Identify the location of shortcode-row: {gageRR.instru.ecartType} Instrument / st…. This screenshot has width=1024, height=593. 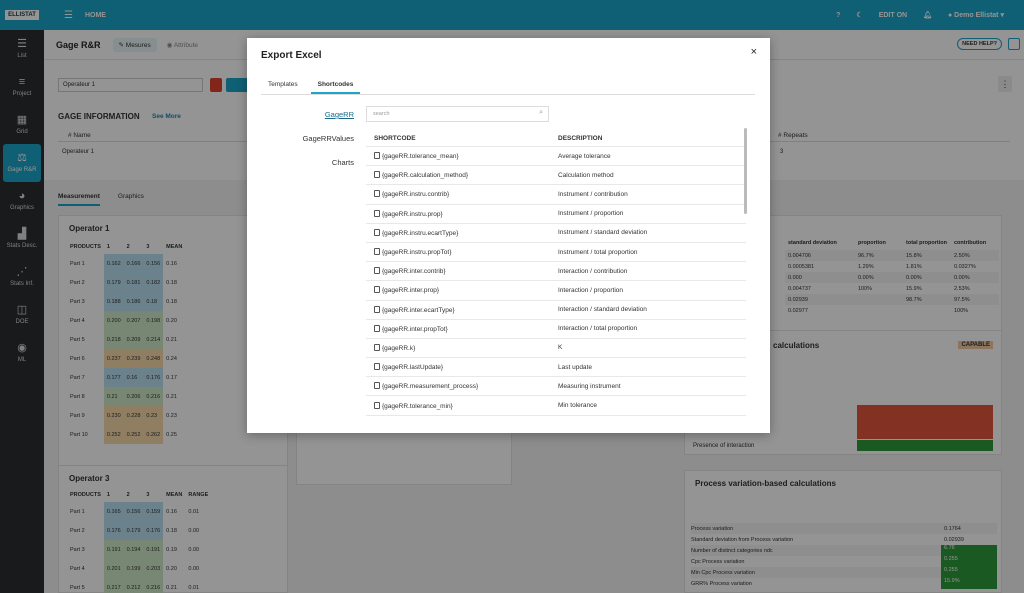
(556, 233).